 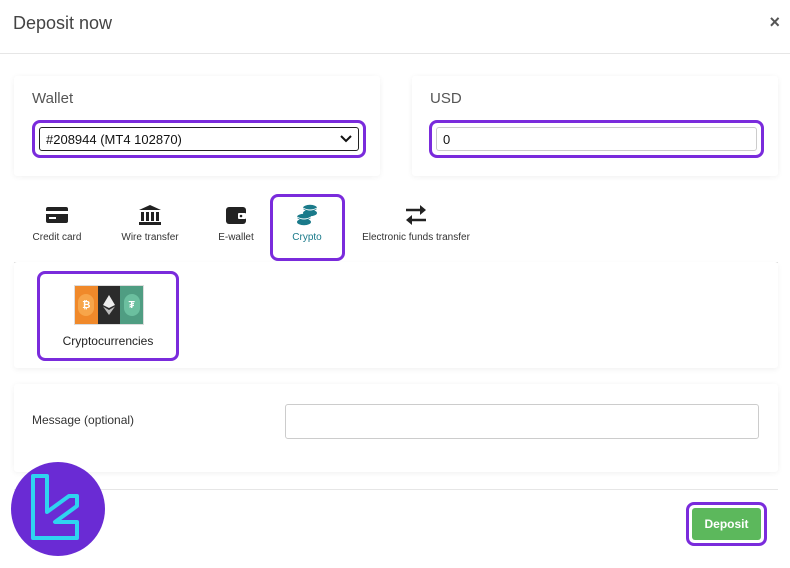 I want to click on ethereum-icon, so click(x=109, y=305).